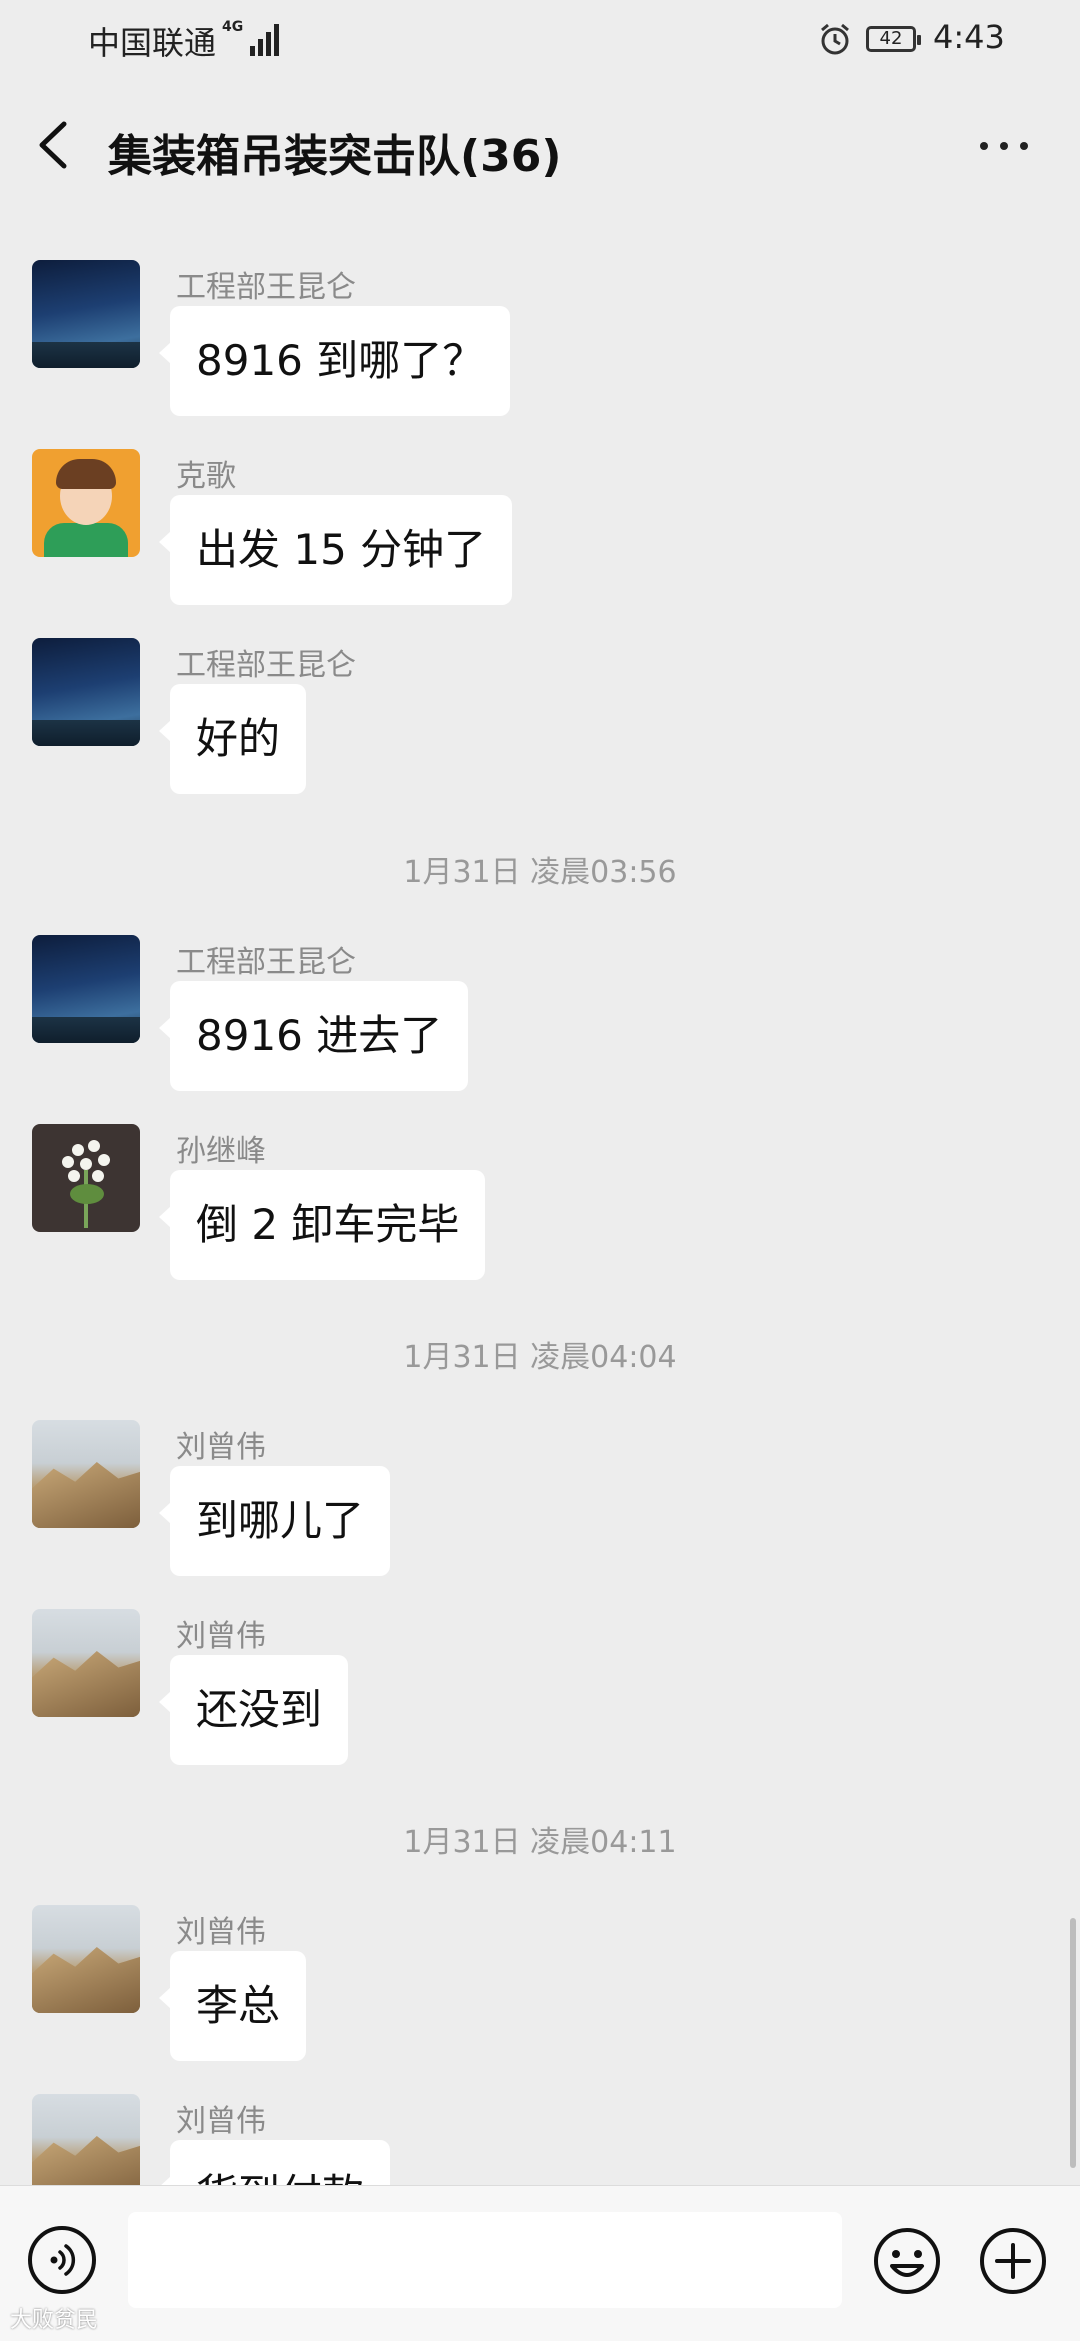 This screenshot has height=2341, width=1080. I want to click on title-bar: 集装箱吊装突击队(36), so click(540, 145).